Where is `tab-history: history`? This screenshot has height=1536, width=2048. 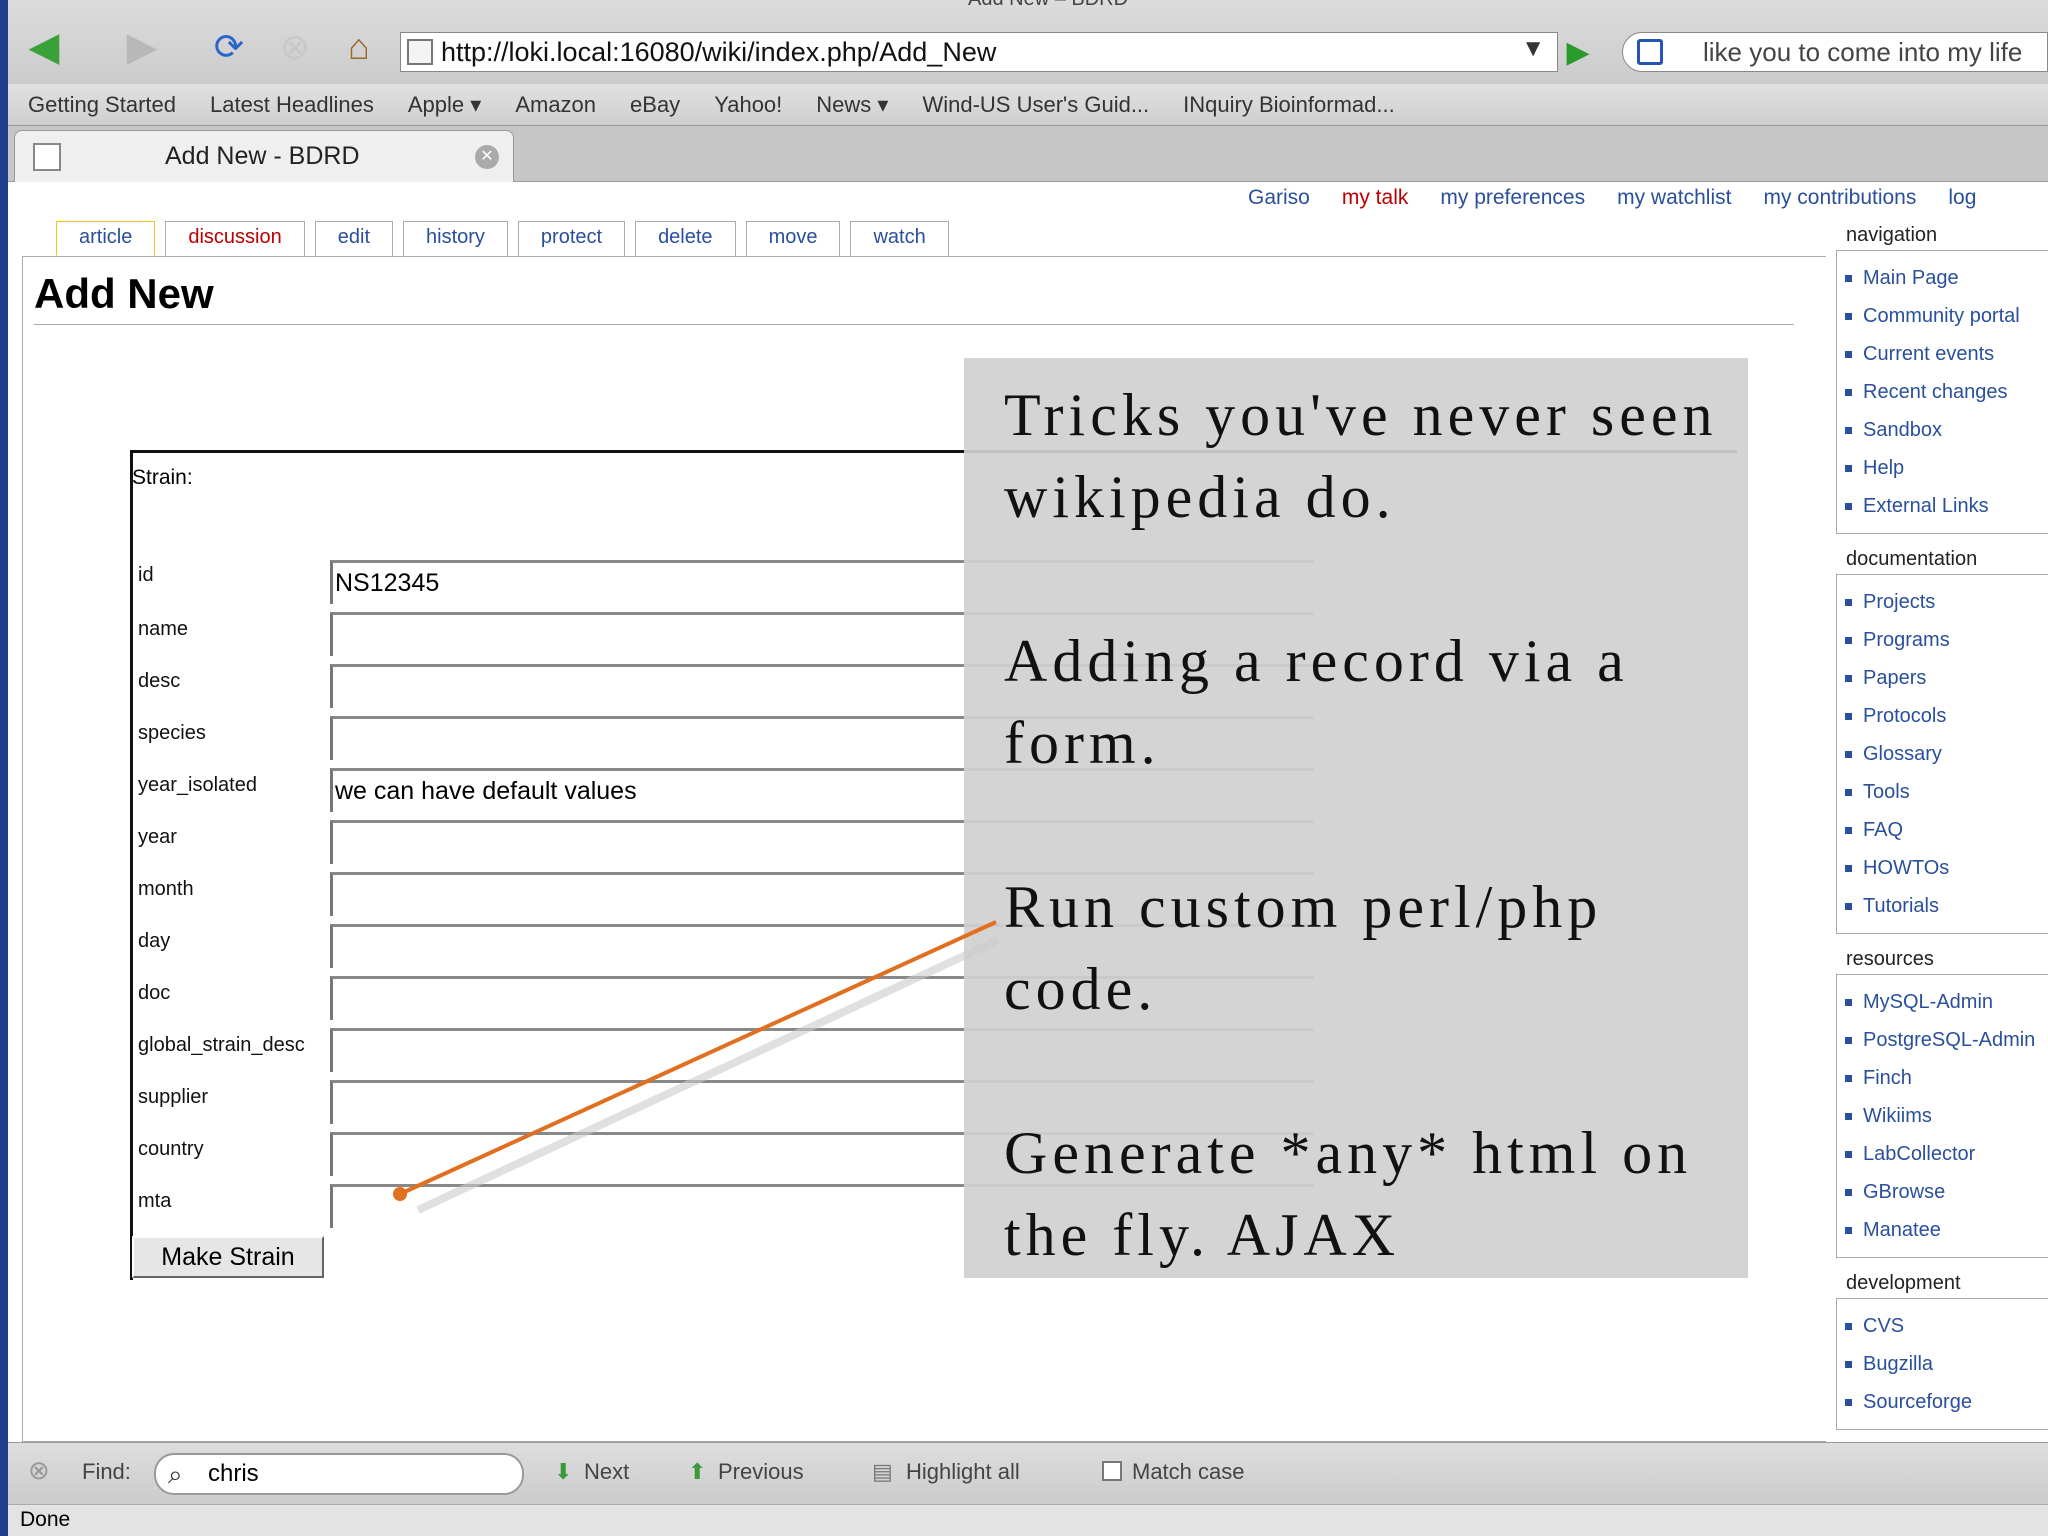
tab-history: history is located at coordinates (455, 238).